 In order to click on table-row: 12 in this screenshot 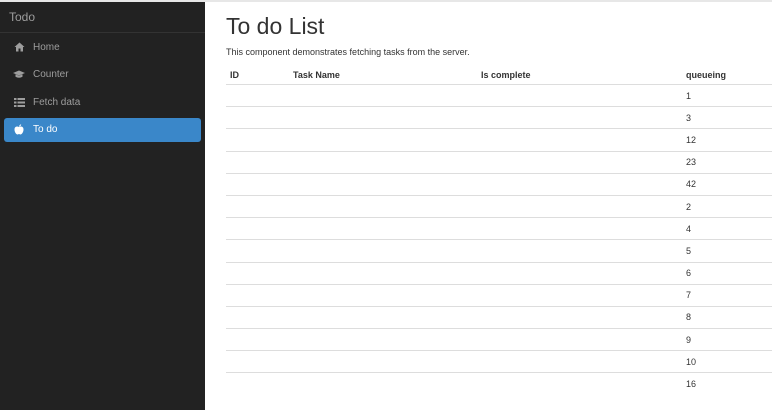, I will do `click(499, 140)`.